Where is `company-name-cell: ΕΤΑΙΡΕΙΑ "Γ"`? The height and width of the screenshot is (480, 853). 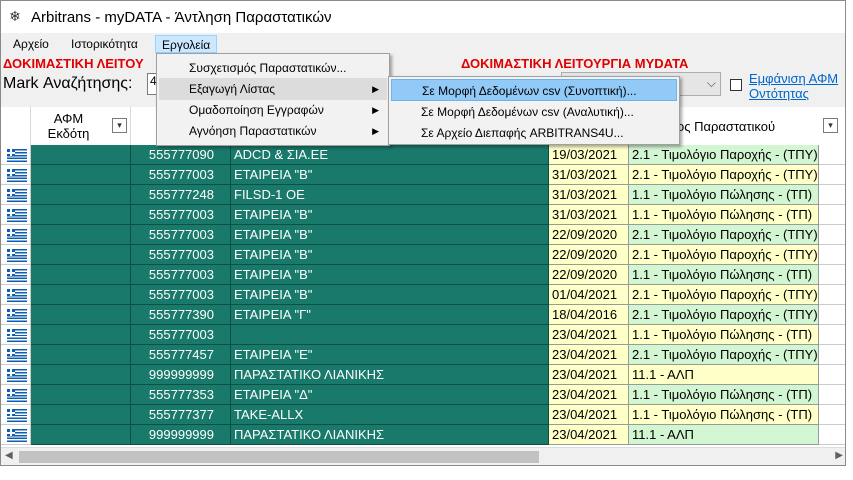 company-name-cell: ΕΤΑΙΡΕΙΑ "Γ" is located at coordinates (390, 315).